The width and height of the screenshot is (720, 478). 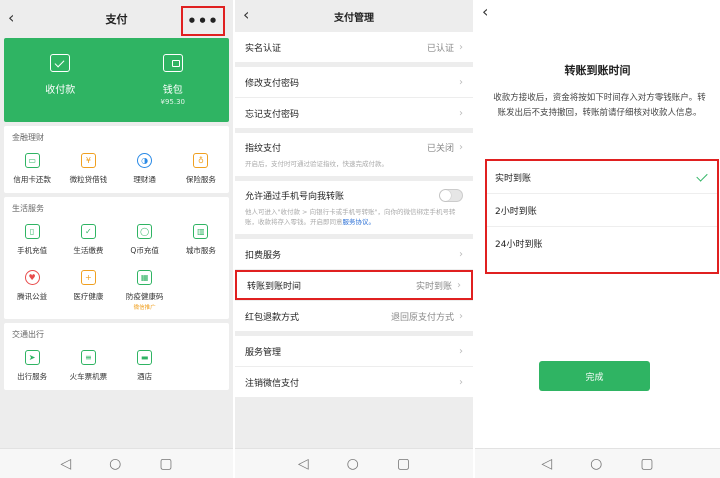 I want to click on transport-section: 交通出行 ➤ 出行服务 ≡ 火车票机票 ▬ 酒店, so click(x=116, y=356).